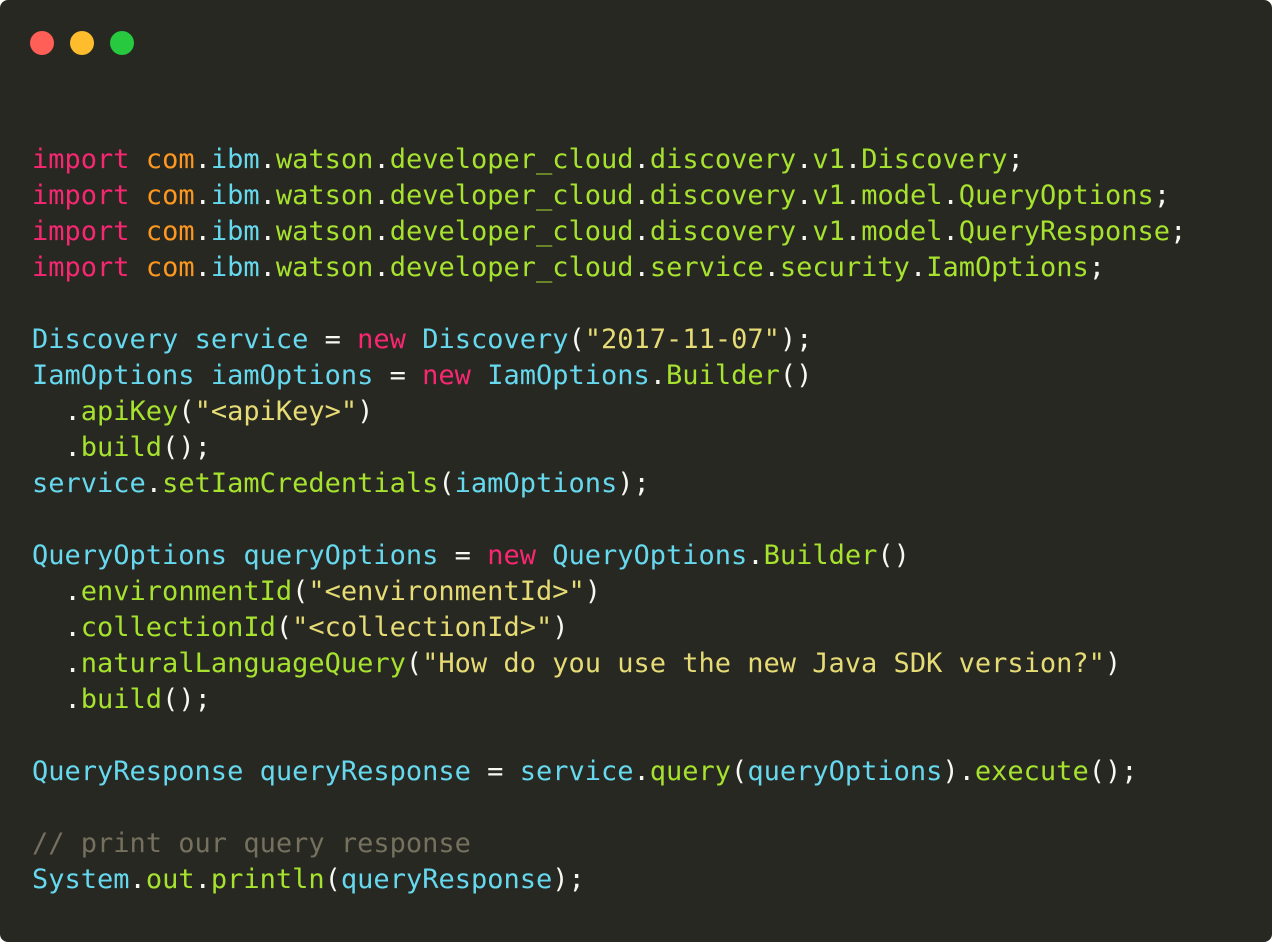 The height and width of the screenshot is (942, 1272). Describe the element at coordinates (122, 43) in the screenshot. I see `maximize-button` at that location.